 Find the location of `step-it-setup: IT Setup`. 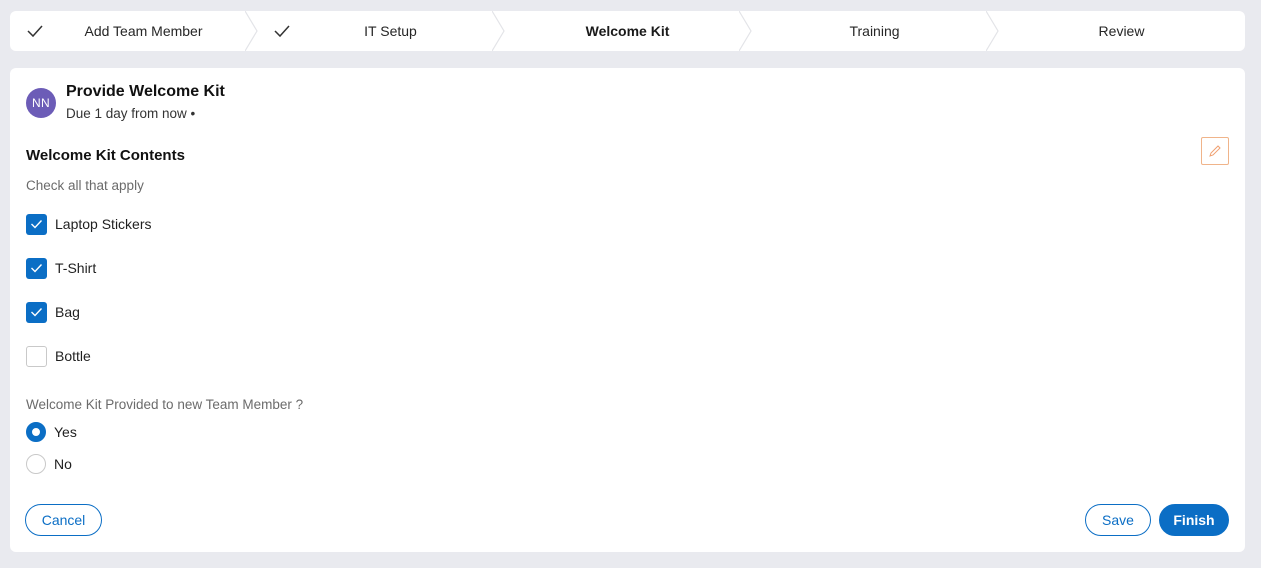

step-it-setup: IT Setup is located at coordinates (383, 31).